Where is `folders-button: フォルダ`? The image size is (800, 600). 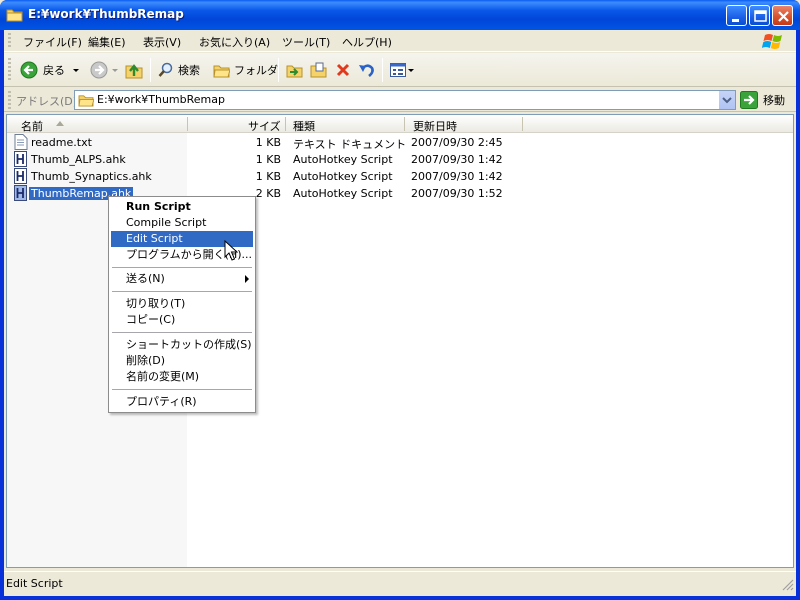
folders-button: フォルダ is located at coordinates (245, 70).